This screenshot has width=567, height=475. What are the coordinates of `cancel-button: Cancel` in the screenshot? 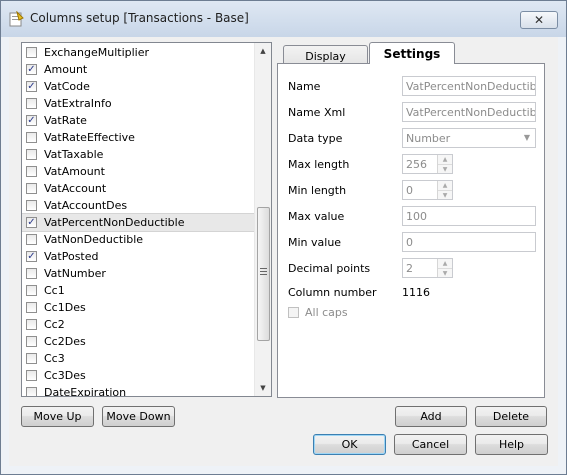 It's located at (430, 444).